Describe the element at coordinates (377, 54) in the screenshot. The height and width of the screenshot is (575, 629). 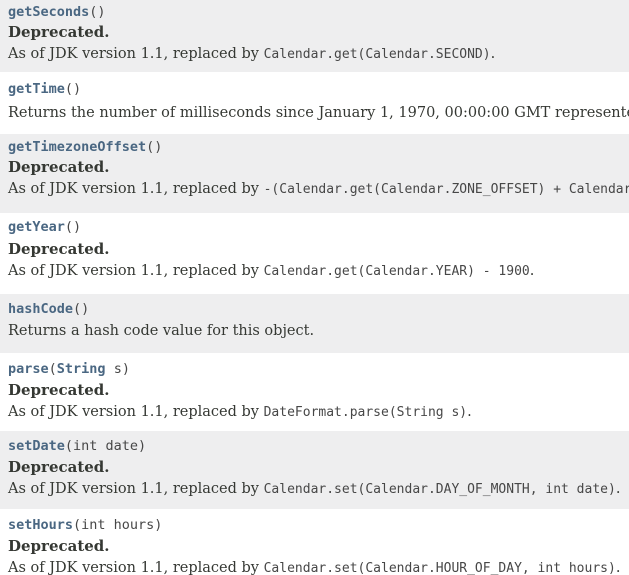
I see `desc-code: Calendar.get(Calendar.SECOND)` at that location.